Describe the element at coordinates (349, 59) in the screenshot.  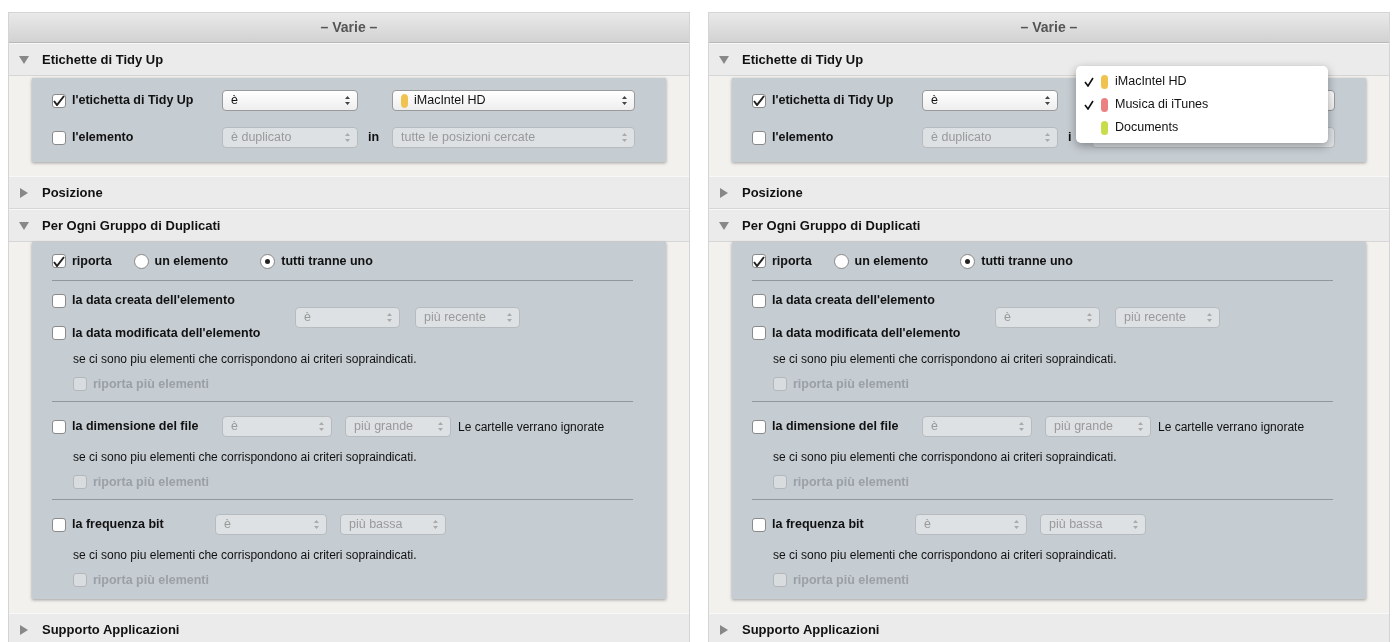
I see `section-header: Etichette di Tidy Up` at that location.